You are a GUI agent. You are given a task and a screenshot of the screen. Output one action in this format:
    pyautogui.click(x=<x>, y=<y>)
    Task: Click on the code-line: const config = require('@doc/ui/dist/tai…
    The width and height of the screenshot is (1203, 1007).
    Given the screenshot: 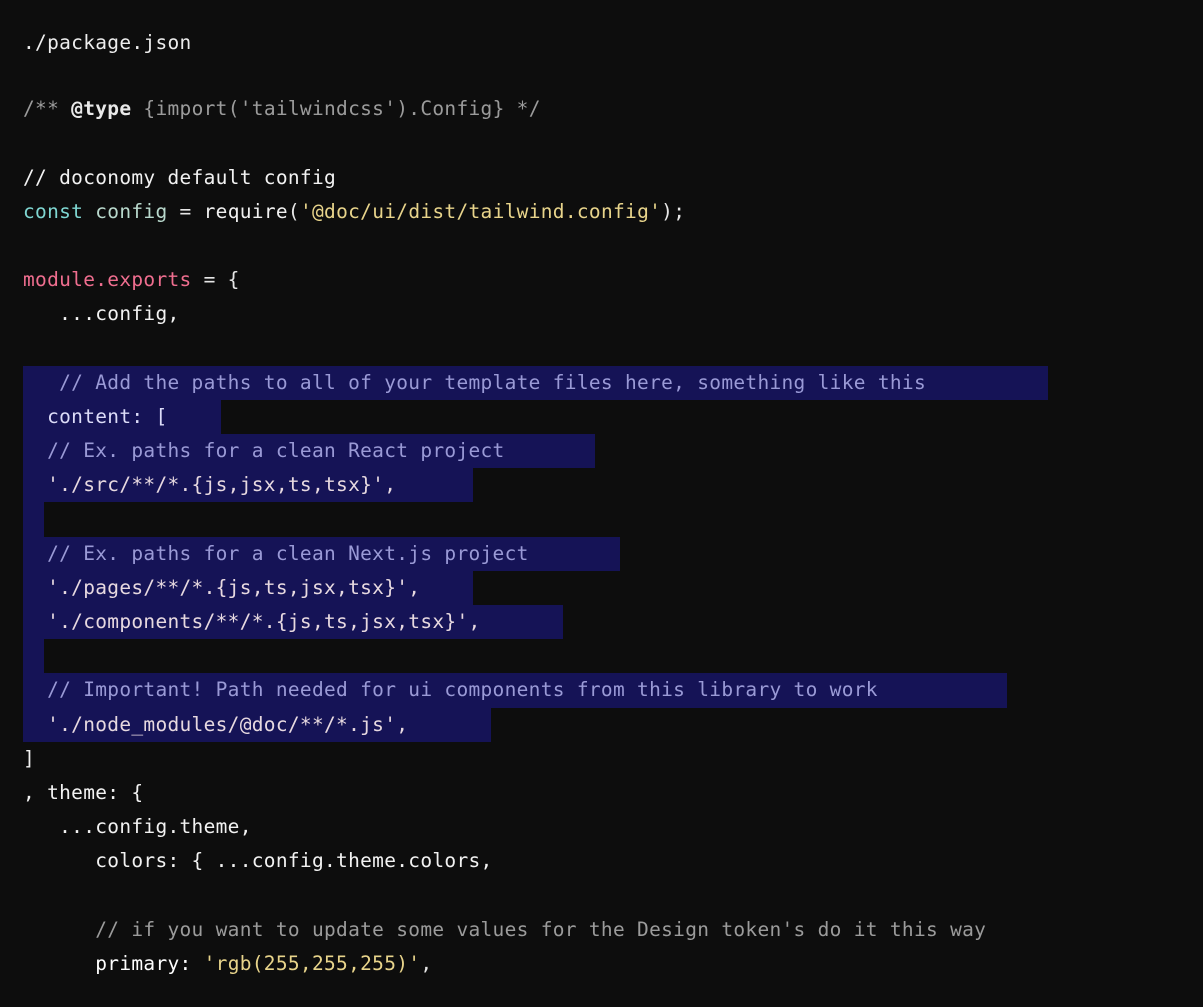 What is the action you would take?
    pyautogui.click(x=601, y=212)
    